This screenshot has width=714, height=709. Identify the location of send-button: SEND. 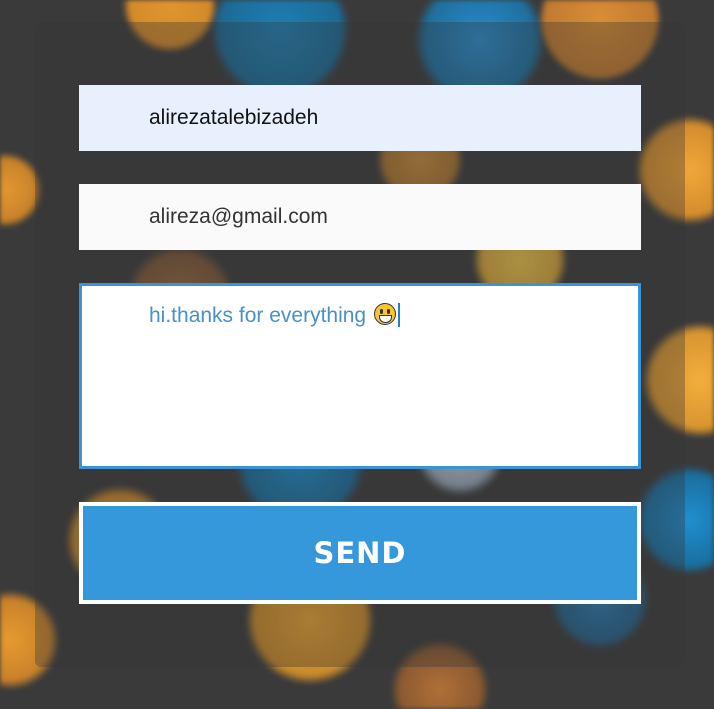
(360, 553).